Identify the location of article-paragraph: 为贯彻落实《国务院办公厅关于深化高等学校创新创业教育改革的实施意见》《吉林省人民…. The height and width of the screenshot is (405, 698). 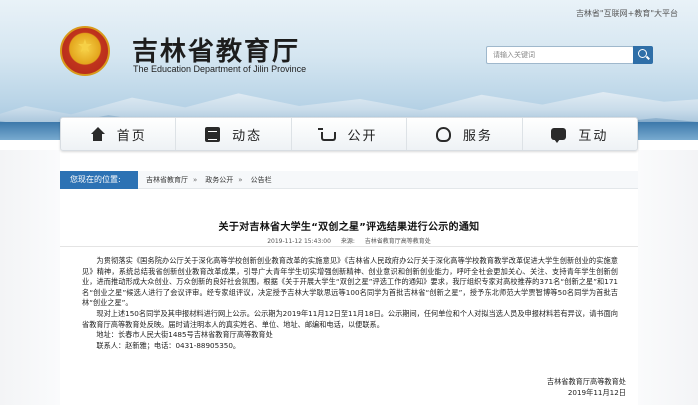
(350, 282).